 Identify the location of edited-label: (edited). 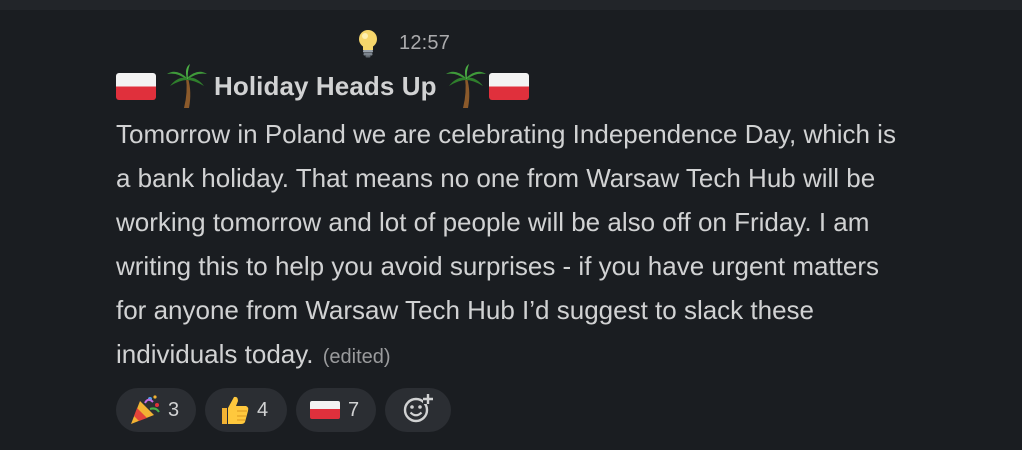
(356, 357).